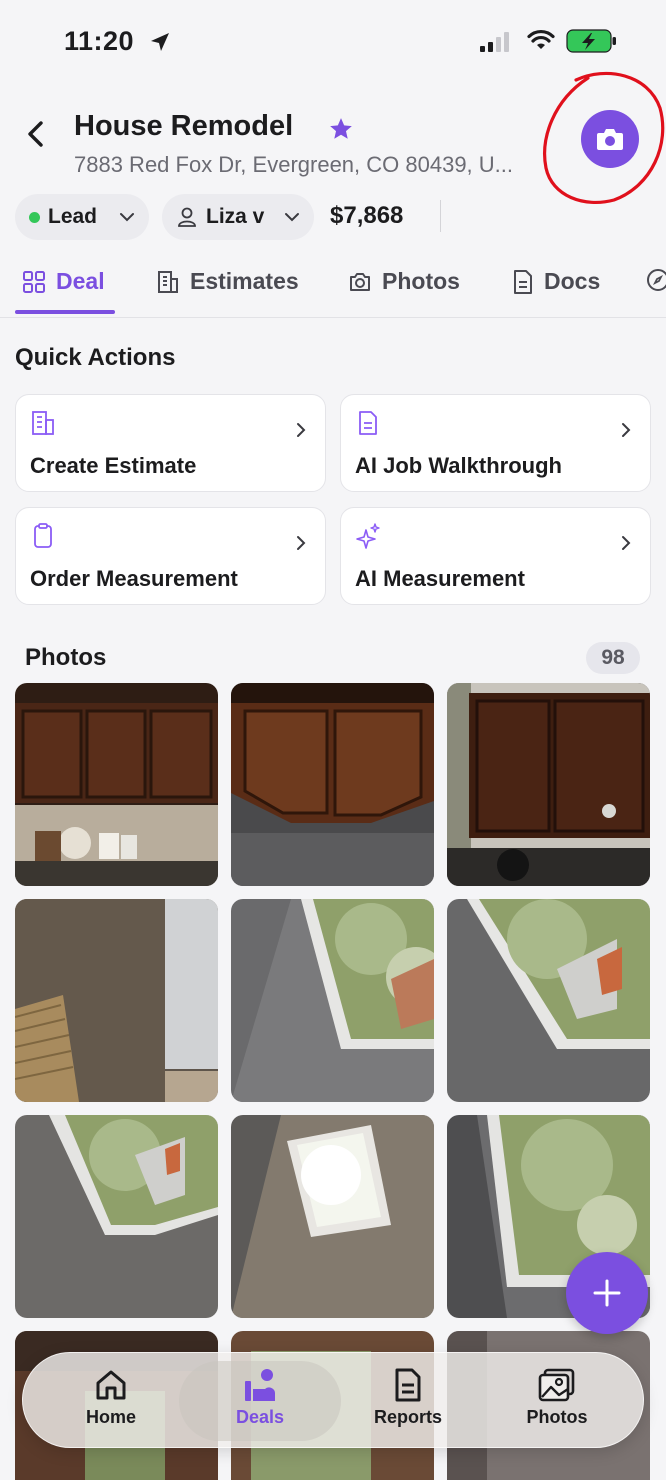 The width and height of the screenshot is (666, 1480). I want to click on gallery-icon, so click(556, 1385).